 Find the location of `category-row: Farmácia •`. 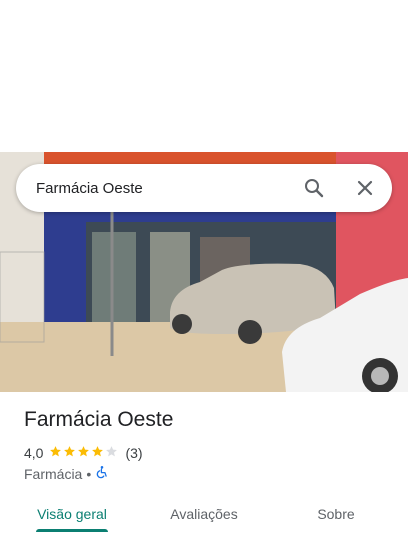

category-row: Farmácia • is located at coordinates (66, 473).